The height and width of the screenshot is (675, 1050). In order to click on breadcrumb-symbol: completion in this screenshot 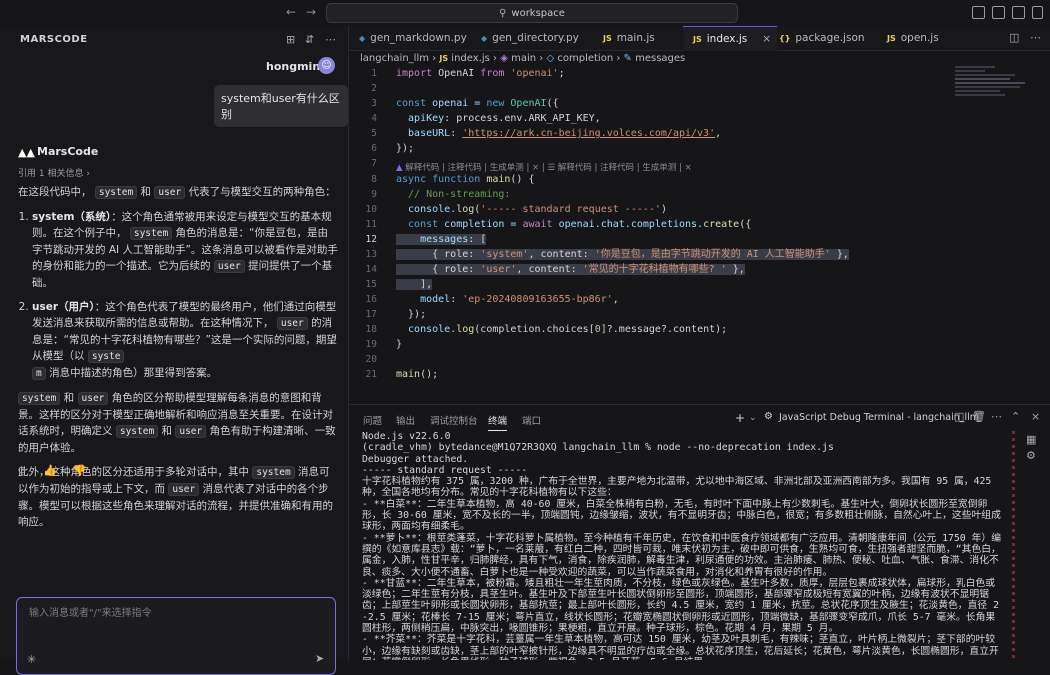, I will do `click(585, 58)`.